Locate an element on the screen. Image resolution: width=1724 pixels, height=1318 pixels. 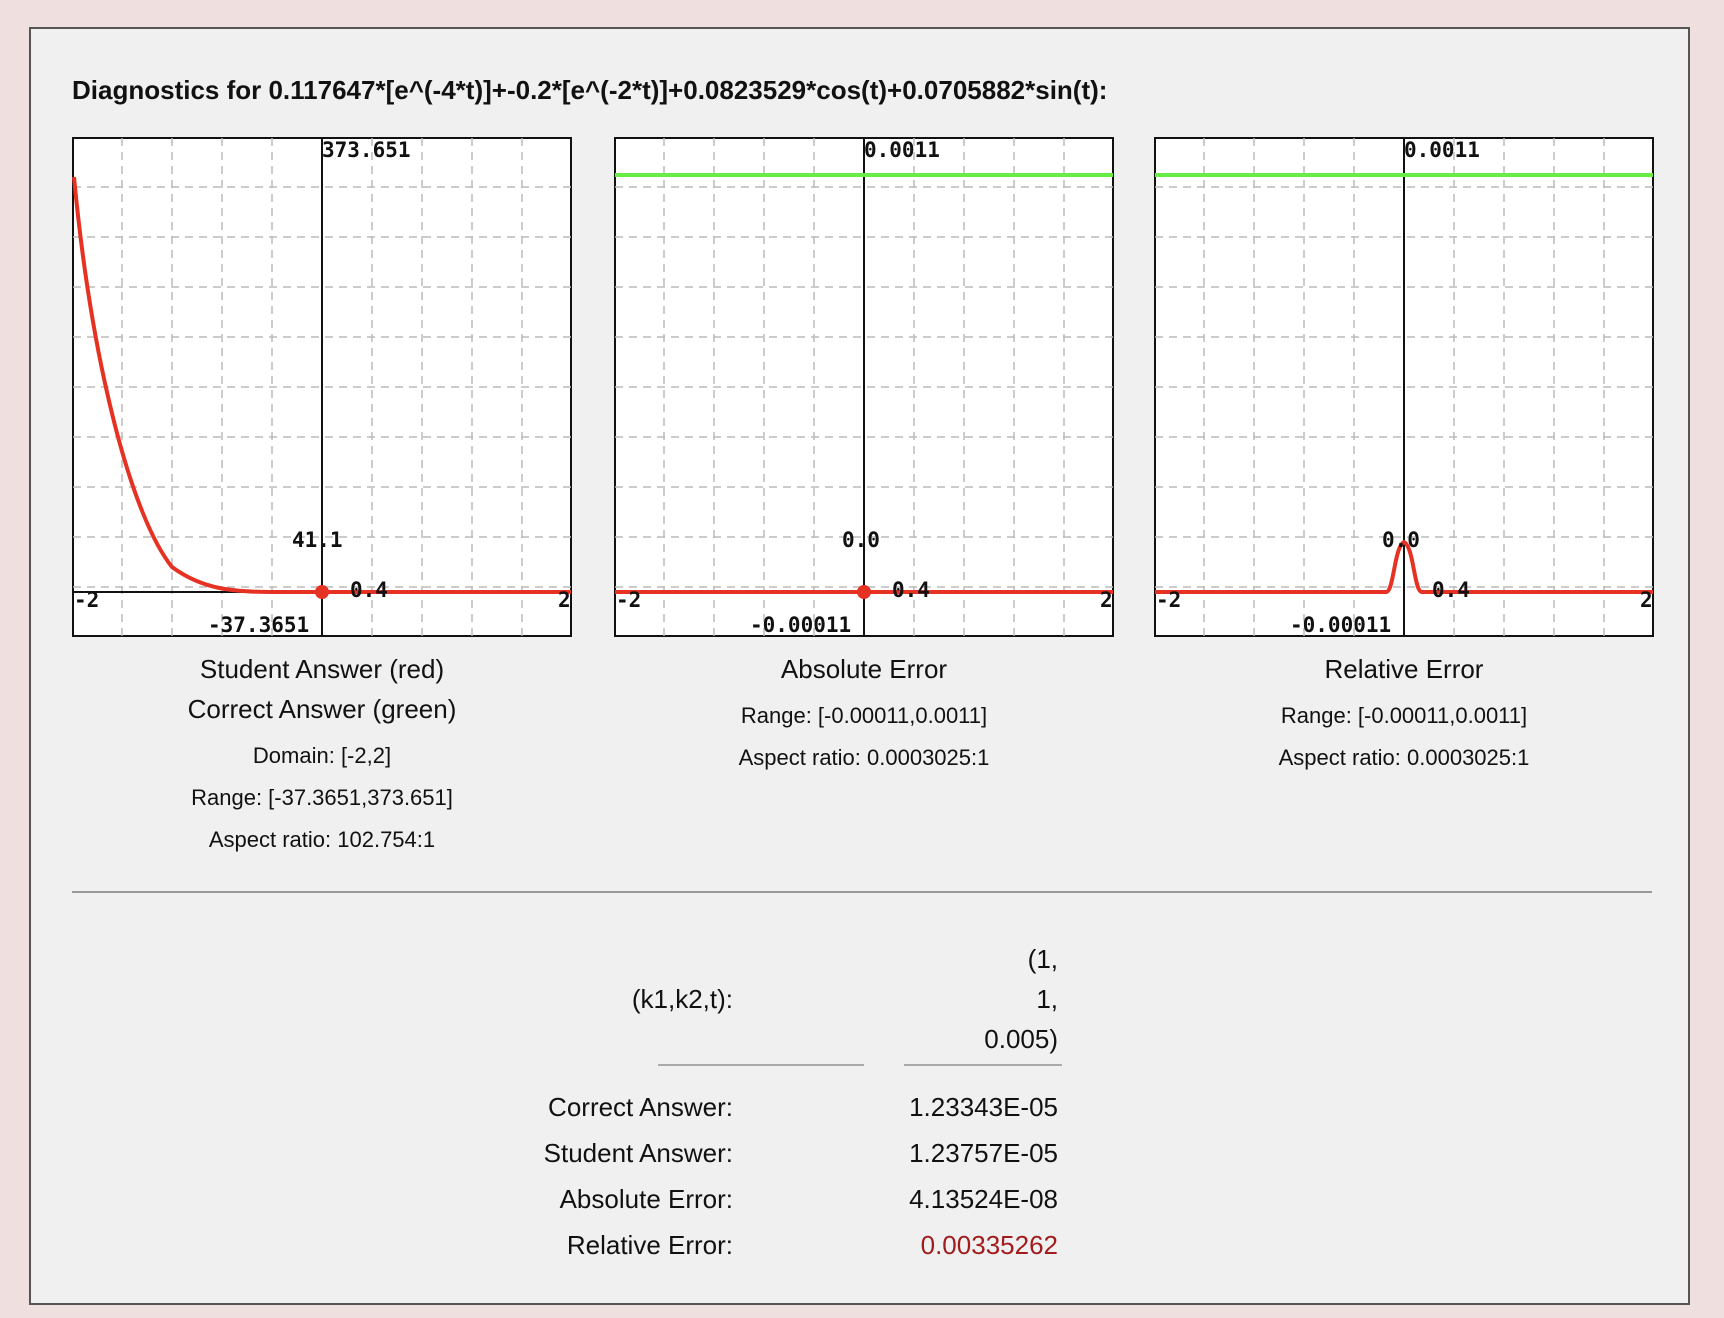
absolute-error-label: Absolute Error: is located at coordinates (646, 1199).